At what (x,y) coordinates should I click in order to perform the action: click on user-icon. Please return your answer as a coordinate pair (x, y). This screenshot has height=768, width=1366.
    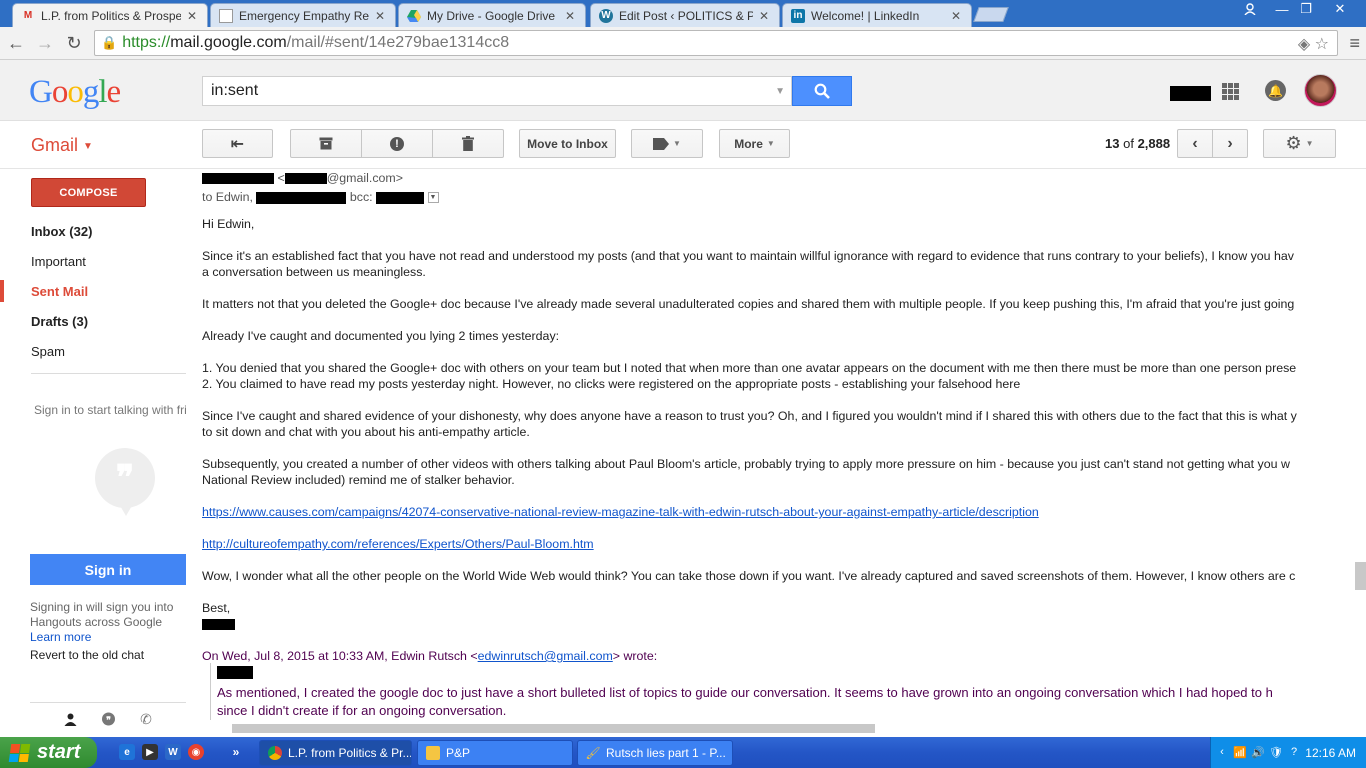
    Looking at the image, I should click on (1250, 9).